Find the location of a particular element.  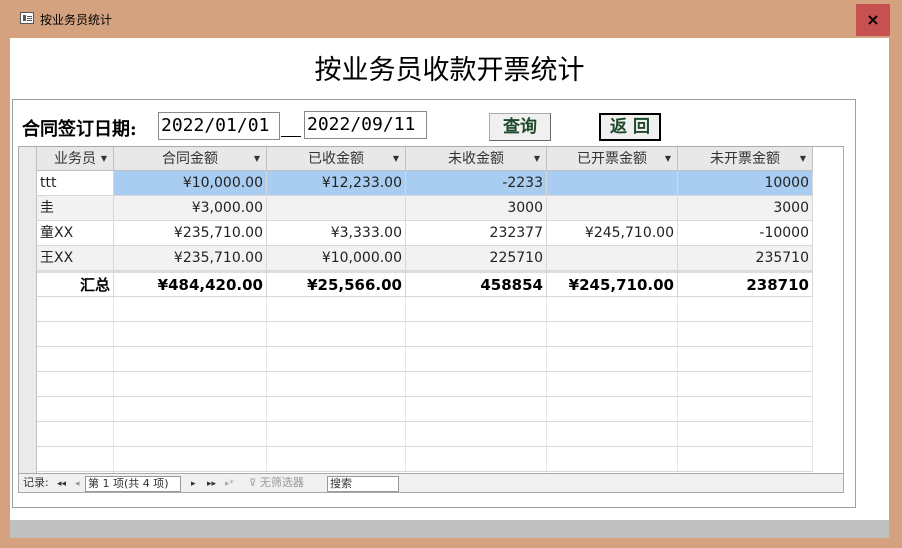

record-selector-column is located at coordinates (28, 313).